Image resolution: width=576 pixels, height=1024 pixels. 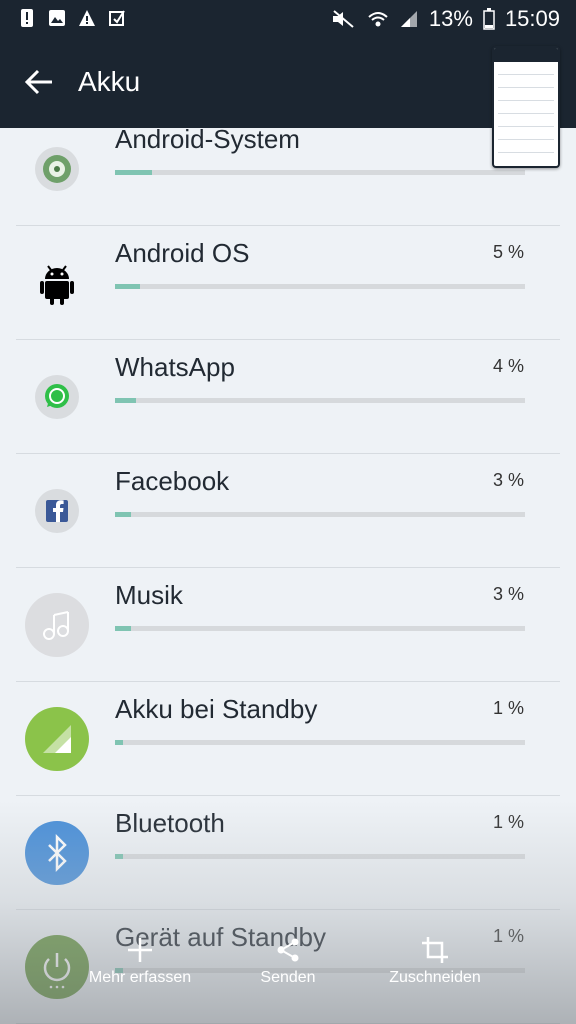 What do you see at coordinates (508, 366) in the screenshot?
I see `usage-percent: 4 %` at bounding box center [508, 366].